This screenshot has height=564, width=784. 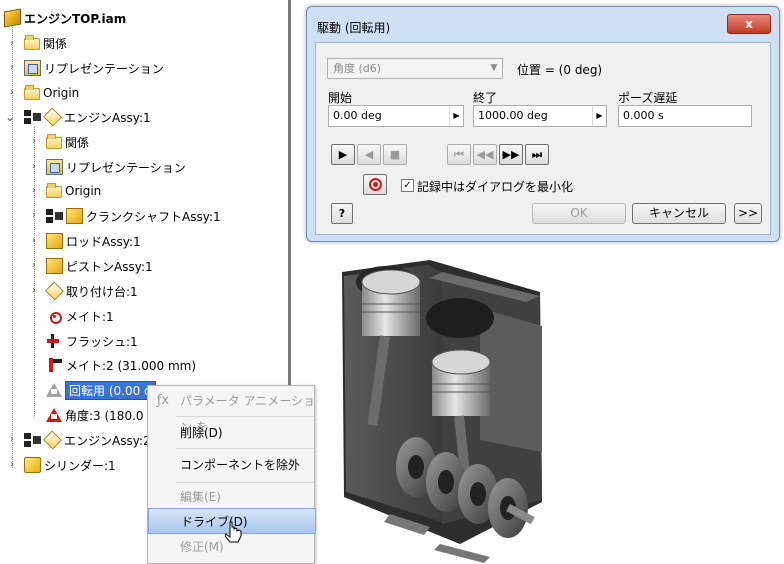 I want to click on chevron-down-icon: ▼, so click(x=494, y=68).